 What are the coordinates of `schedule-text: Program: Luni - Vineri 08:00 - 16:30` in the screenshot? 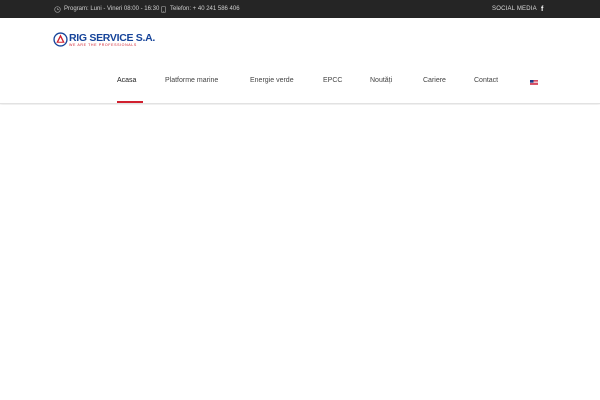 It's located at (112, 9).